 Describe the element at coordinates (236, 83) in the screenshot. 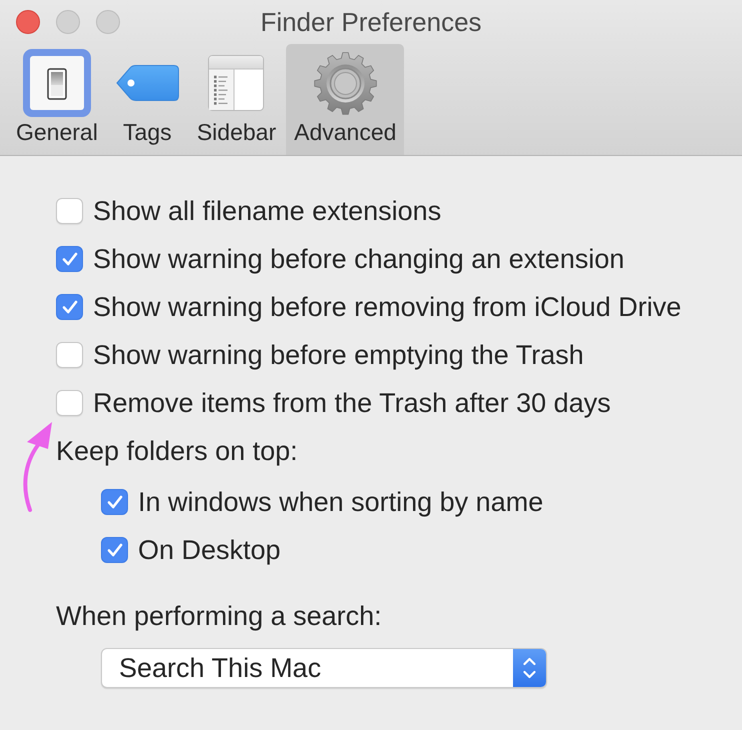

I see `window-sidebar-icon` at that location.